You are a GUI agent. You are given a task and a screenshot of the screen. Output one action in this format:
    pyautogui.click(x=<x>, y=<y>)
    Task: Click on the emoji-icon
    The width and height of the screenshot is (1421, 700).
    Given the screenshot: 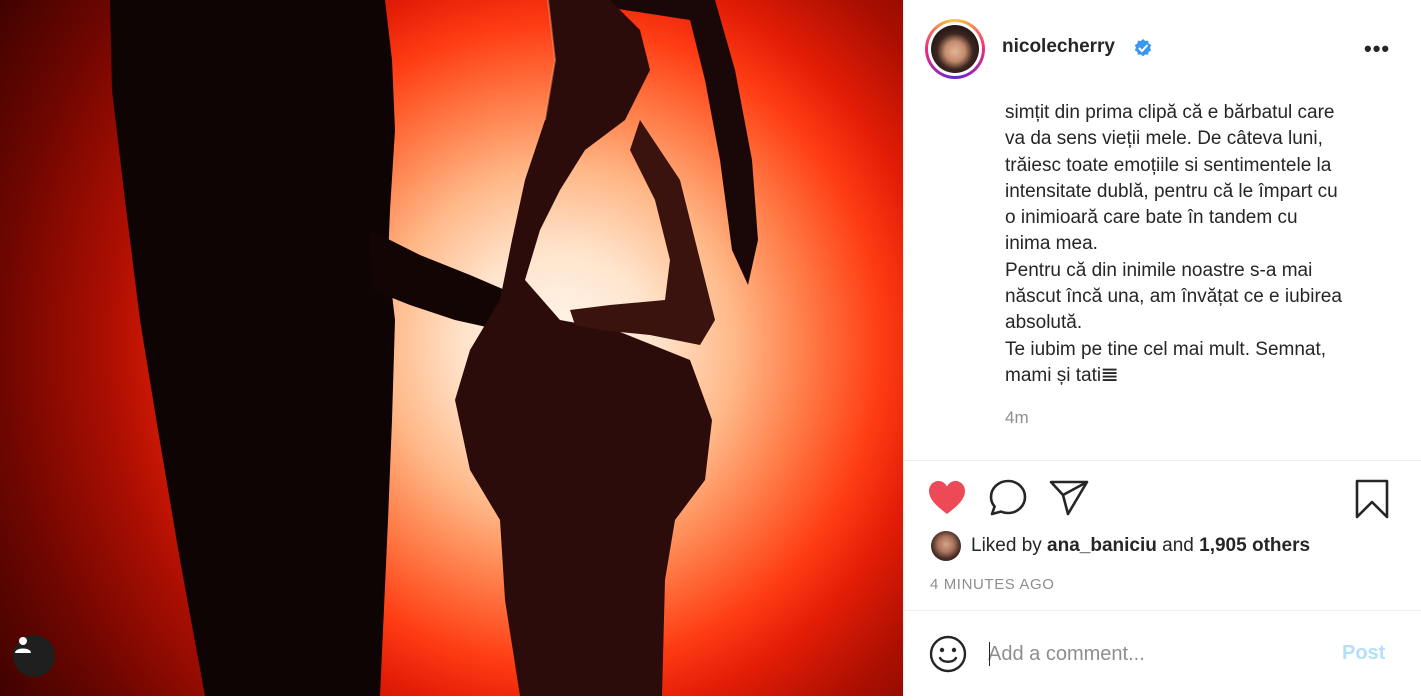 What is the action you would take?
    pyautogui.click(x=948, y=654)
    